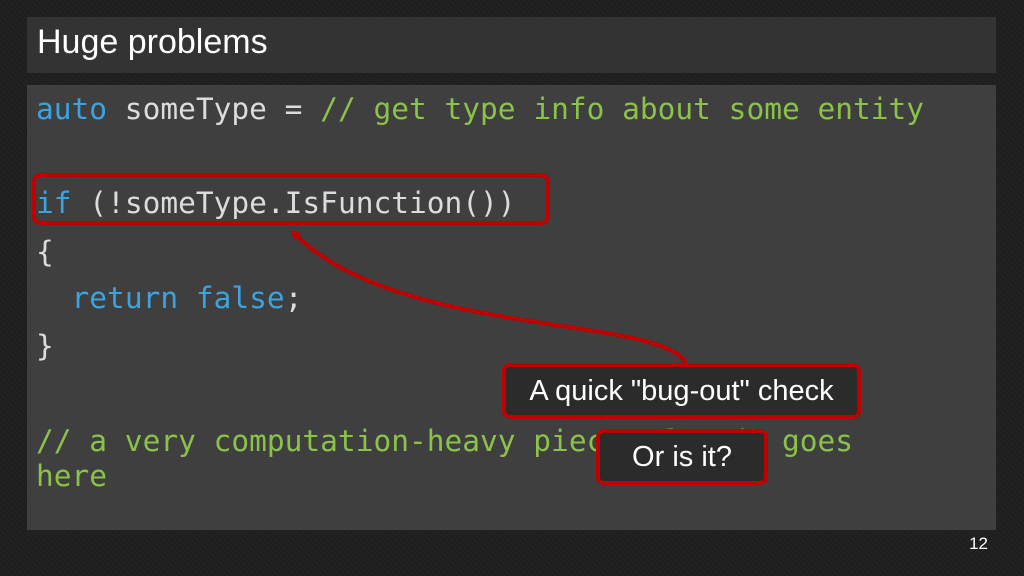 Image resolution: width=1024 pixels, height=576 pixels. Describe the element at coordinates (682, 457) in the screenshot. I see `or-is-it-callout: Or is it?` at that location.